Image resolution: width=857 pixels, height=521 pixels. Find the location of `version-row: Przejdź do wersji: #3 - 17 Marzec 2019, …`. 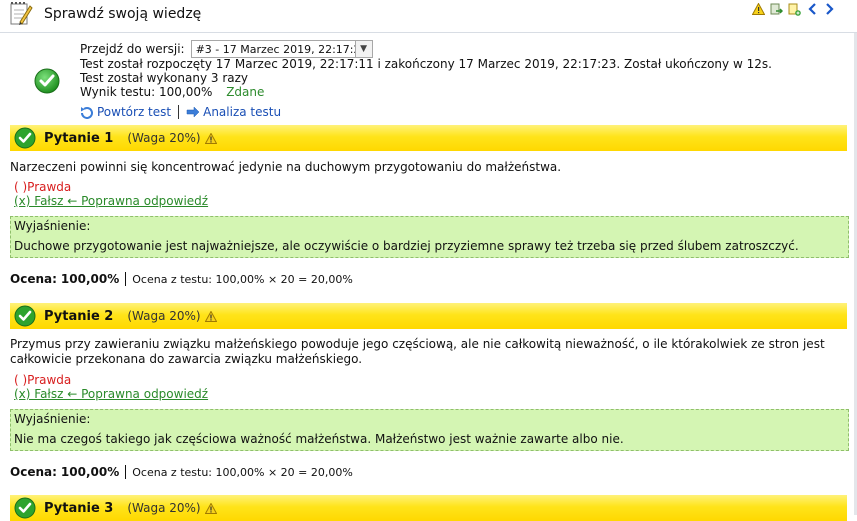

version-row: Przejdź do wersji: #3 - 17 Marzec 2019, … is located at coordinates (226, 49).